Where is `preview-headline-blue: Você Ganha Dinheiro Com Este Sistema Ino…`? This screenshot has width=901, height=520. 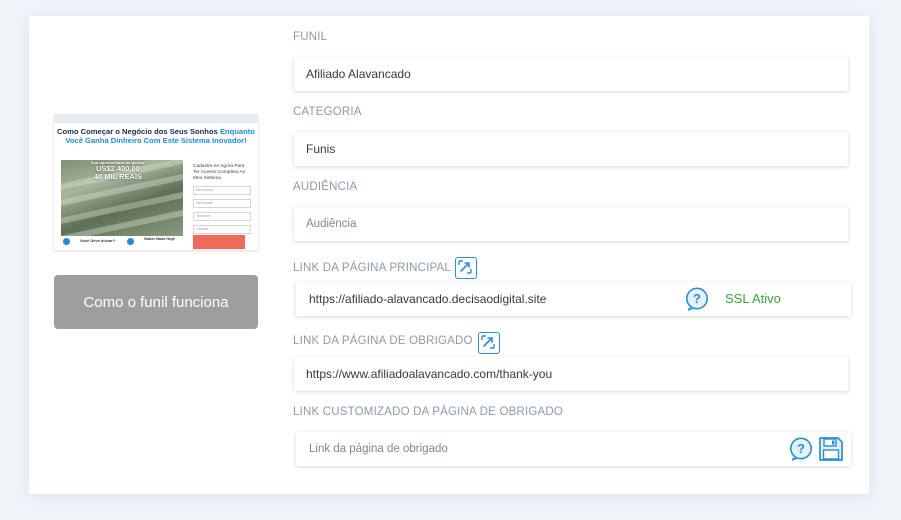 preview-headline-blue: Você Ganha Dinheiro Com Este Sistema Ino… is located at coordinates (156, 140).